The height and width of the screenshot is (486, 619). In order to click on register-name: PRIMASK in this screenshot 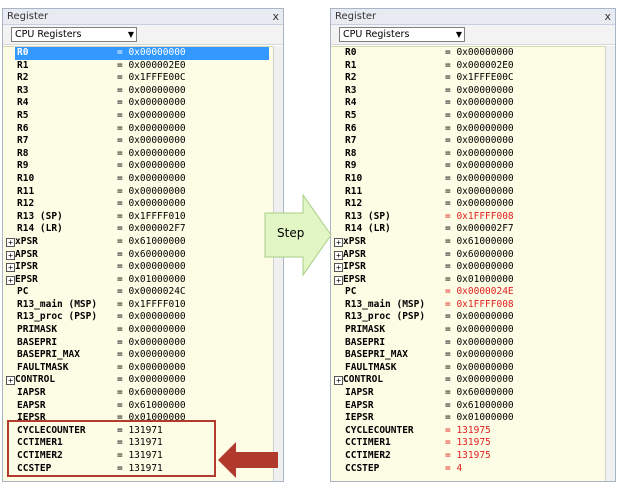, I will do `click(37, 330)`.